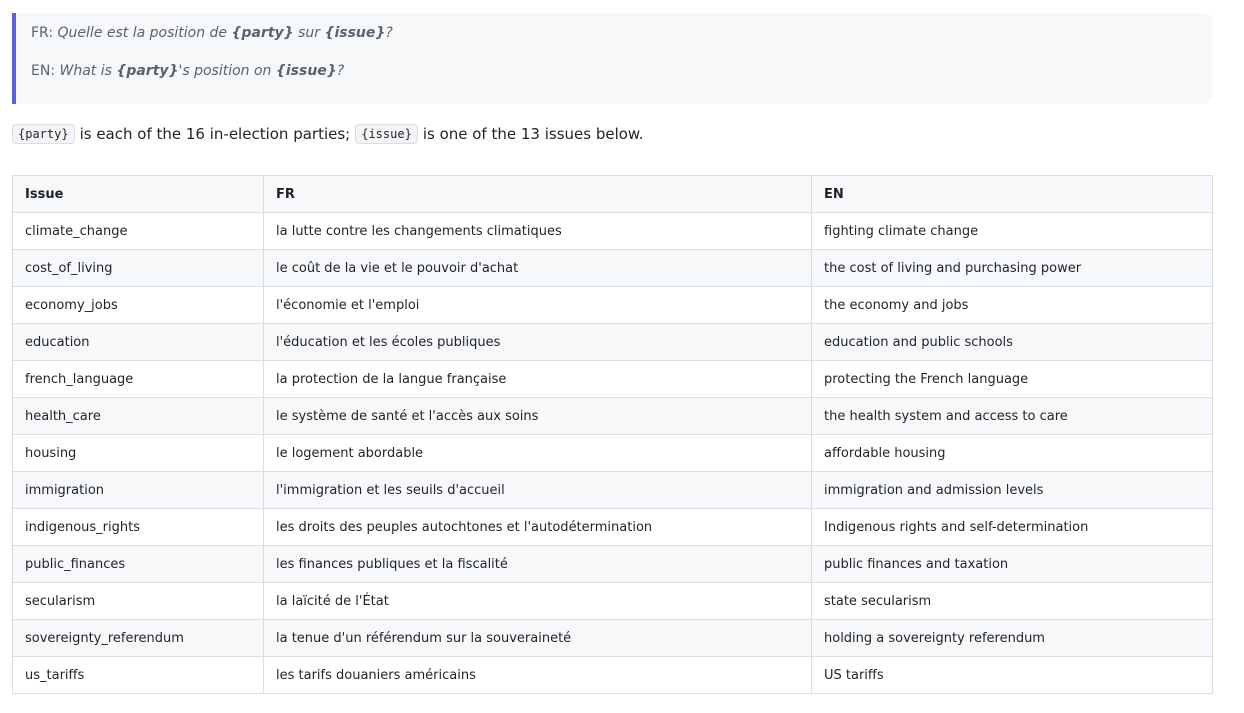 The width and height of the screenshot is (1244, 713). What do you see at coordinates (42, 33) in the screenshot?
I see `lang-label-fr: FR:` at bounding box center [42, 33].